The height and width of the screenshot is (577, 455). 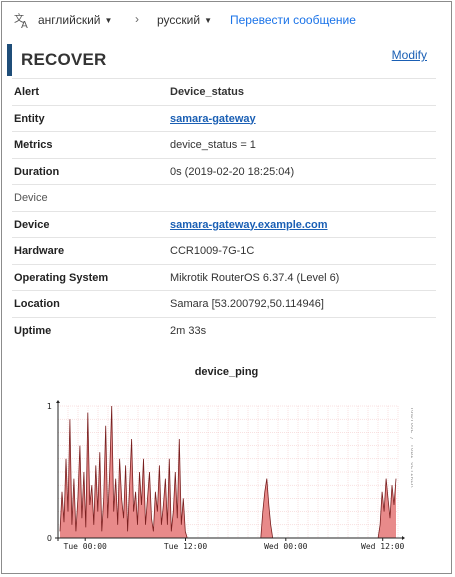 I want to click on x-axis-arrow, so click(x=403, y=538).